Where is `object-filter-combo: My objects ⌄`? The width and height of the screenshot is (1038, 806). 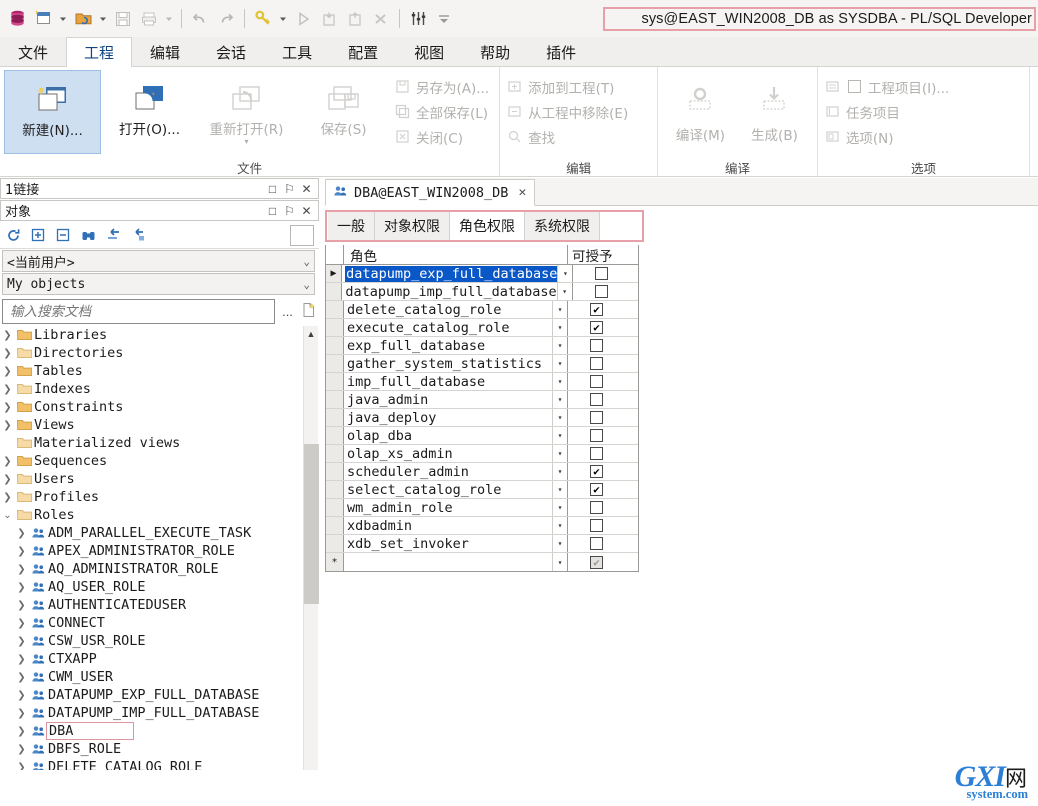
object-filter-combo: My objects ⌄ is located at coordinates (158, 284).